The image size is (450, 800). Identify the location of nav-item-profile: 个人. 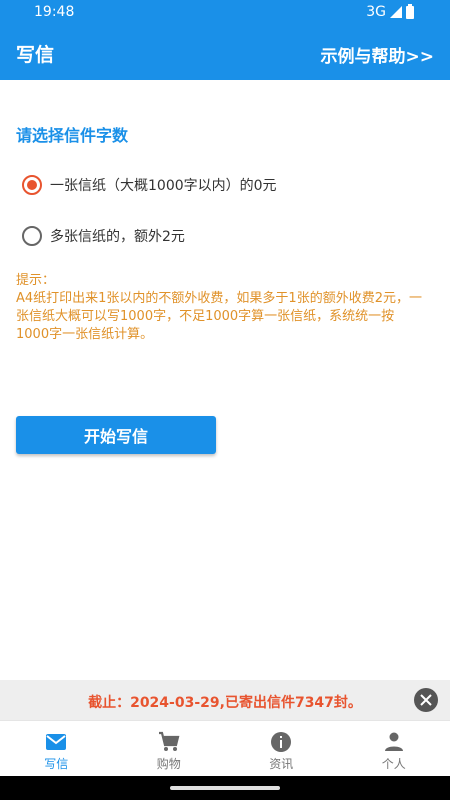
(394, 748).